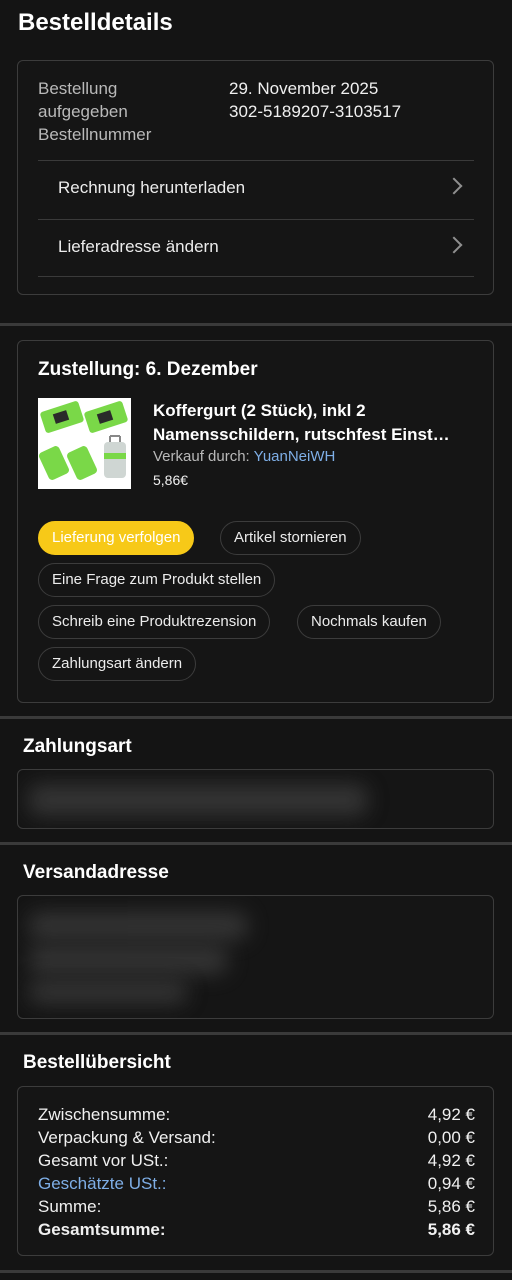 The width and height of the screenshot is (512, 1280). I want to click on seller-info: Verkauf durch: YuanNeiWH, so click(244, 456).